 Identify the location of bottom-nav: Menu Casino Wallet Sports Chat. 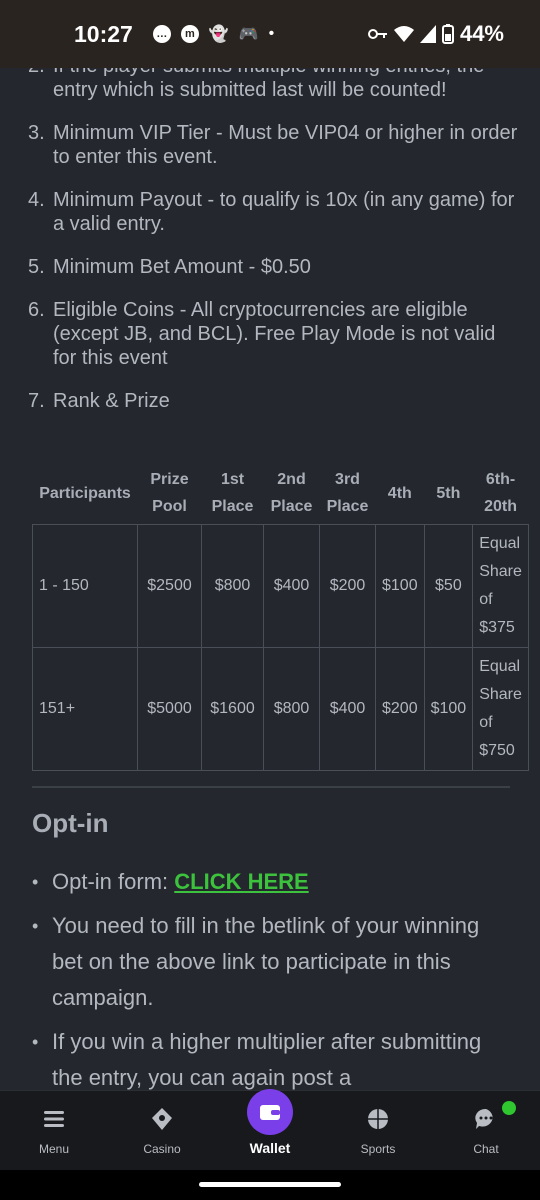
(270, 1130).